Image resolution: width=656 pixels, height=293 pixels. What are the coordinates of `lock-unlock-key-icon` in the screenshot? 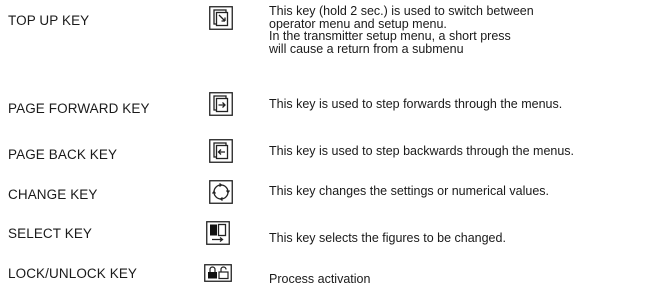 It's located at (218, 273).